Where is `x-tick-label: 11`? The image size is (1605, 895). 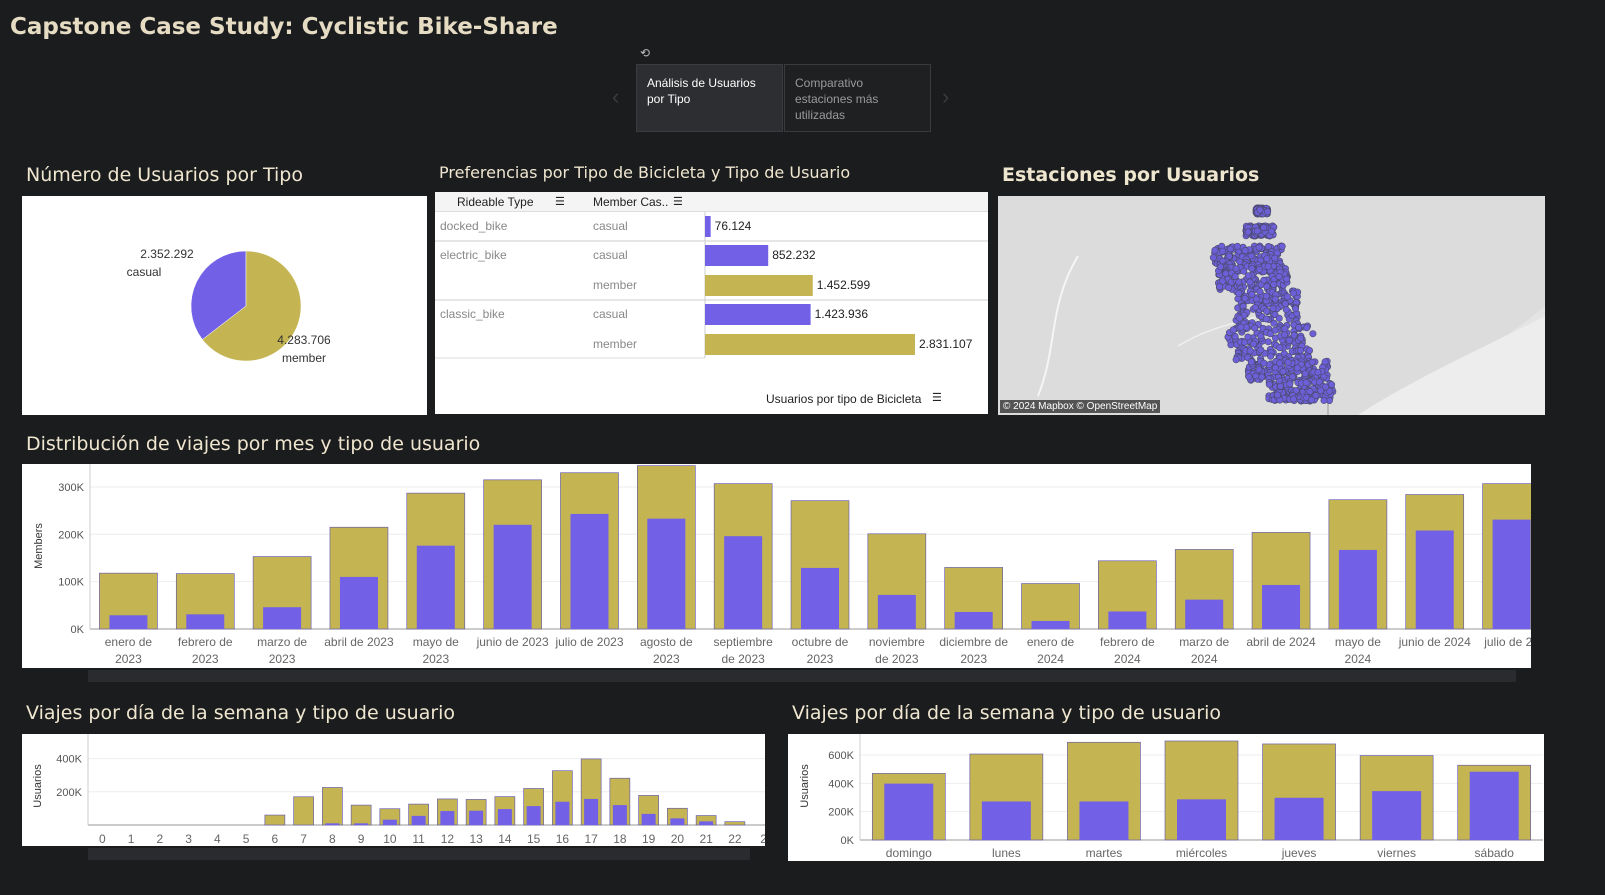 x-tick-label: 11 is located at coordinates (418, 839).